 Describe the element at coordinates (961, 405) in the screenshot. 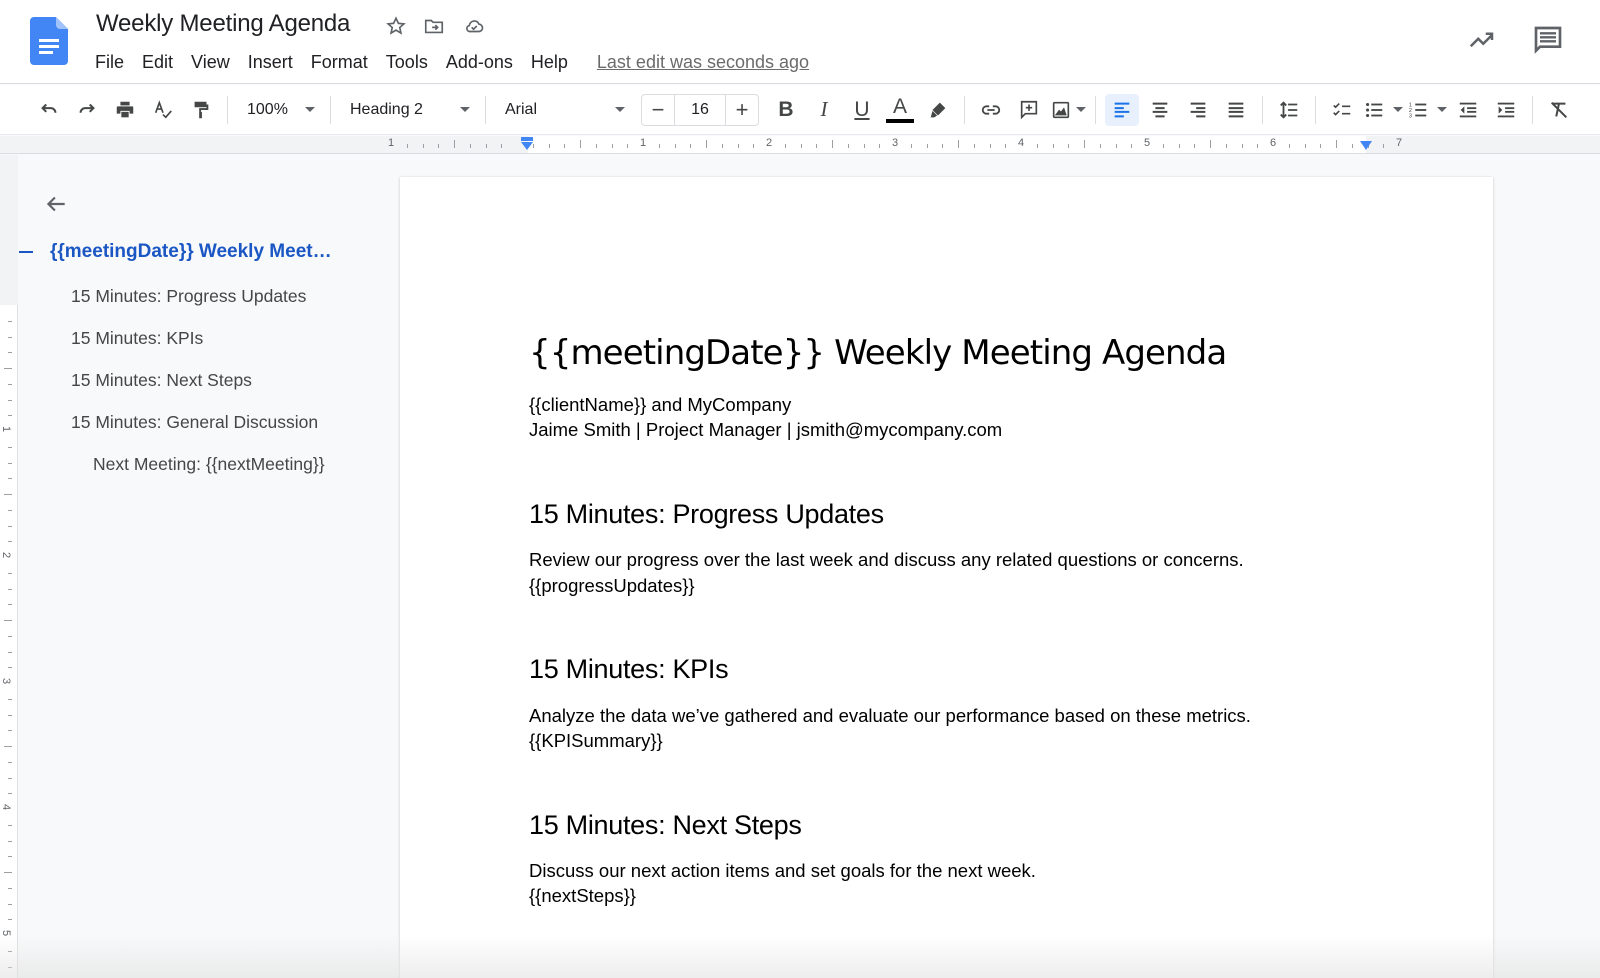

I see `client-line: {{clientName}} and MyCompany` at that location.